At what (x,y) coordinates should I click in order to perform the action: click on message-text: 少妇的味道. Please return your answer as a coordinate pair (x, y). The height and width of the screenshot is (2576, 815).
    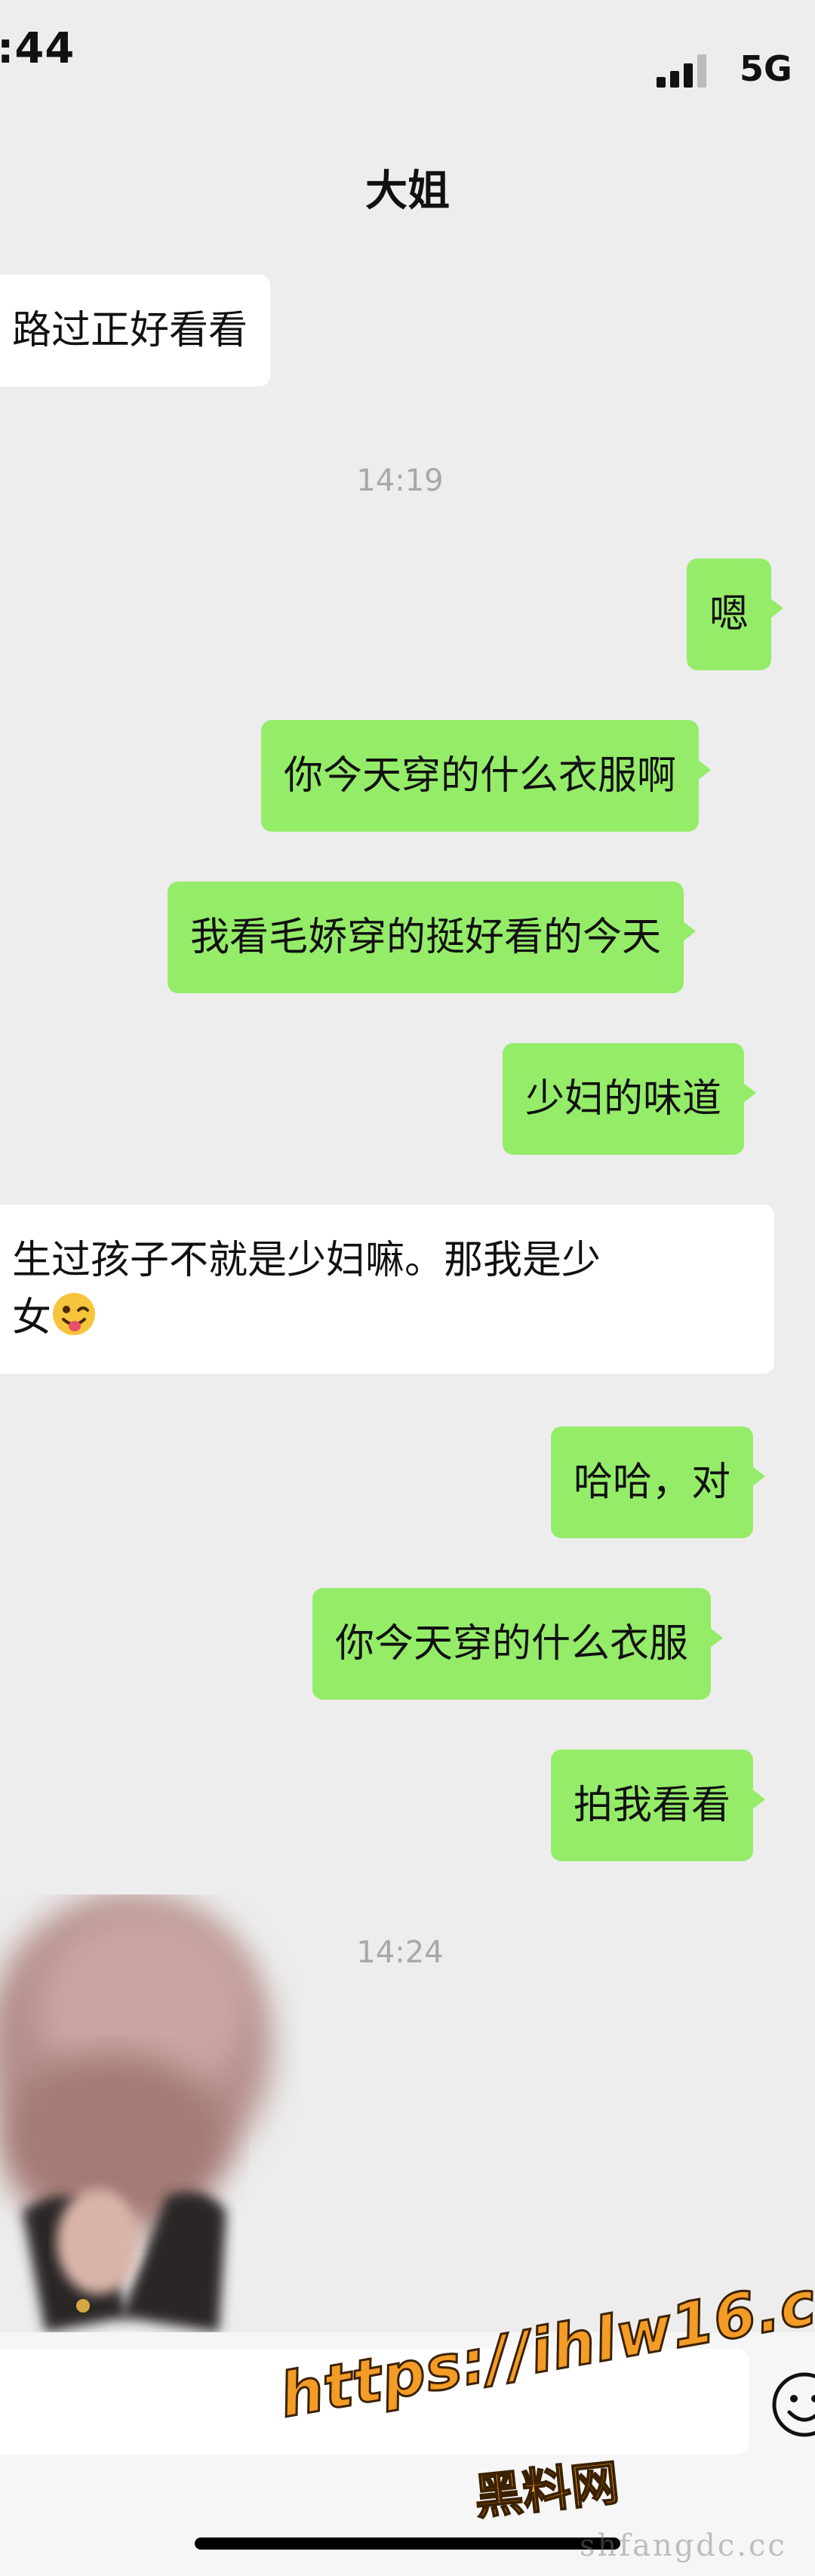
    Looking at the image, I should click on (623, 1099).